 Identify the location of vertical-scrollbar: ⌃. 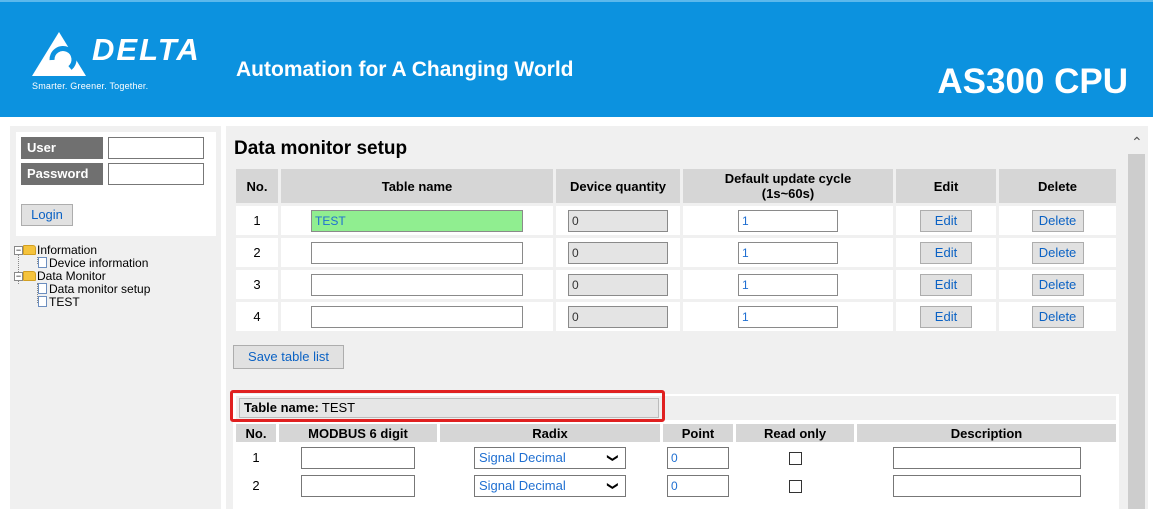
(1137, 317).